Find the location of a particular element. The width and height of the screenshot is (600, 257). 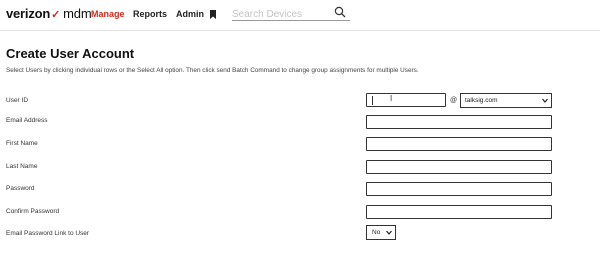

bookmark-icon is located at coordinates (213, 14).